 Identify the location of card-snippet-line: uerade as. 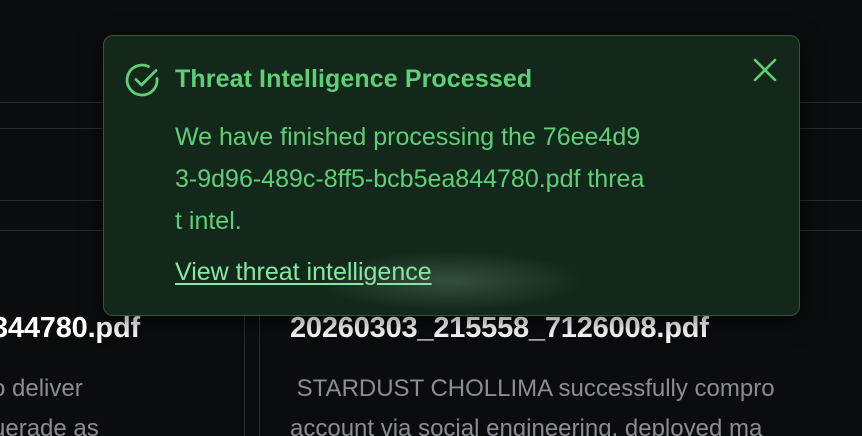
(49, 425).